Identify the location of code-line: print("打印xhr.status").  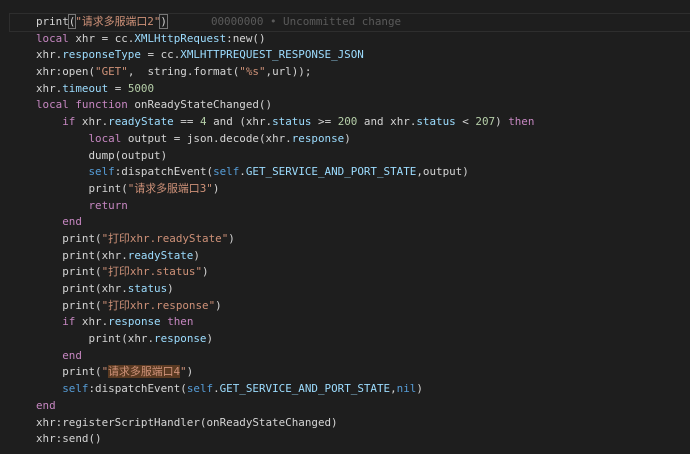
(345, 272).